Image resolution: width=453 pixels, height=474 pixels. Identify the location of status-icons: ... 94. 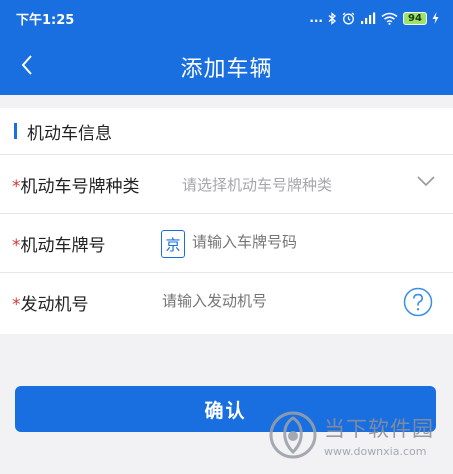
(374, 18).